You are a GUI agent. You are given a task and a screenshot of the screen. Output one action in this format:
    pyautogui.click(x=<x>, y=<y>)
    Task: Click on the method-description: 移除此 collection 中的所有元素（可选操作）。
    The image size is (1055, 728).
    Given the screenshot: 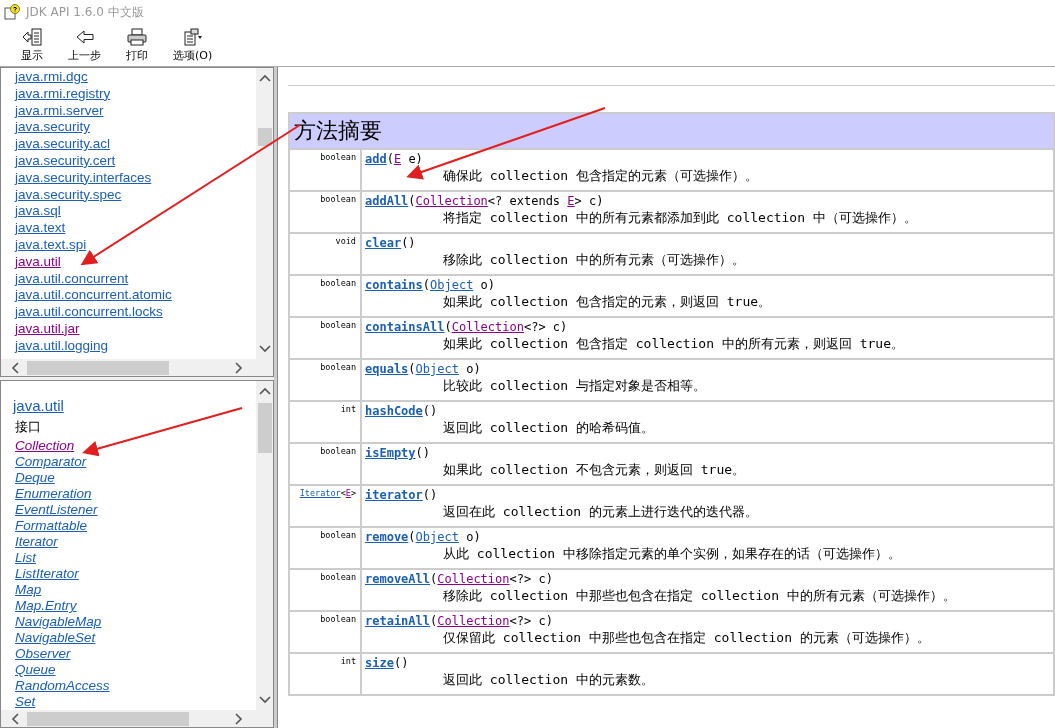 What is the action you would take?
    pyautogui.click(x=594, y=260)
    